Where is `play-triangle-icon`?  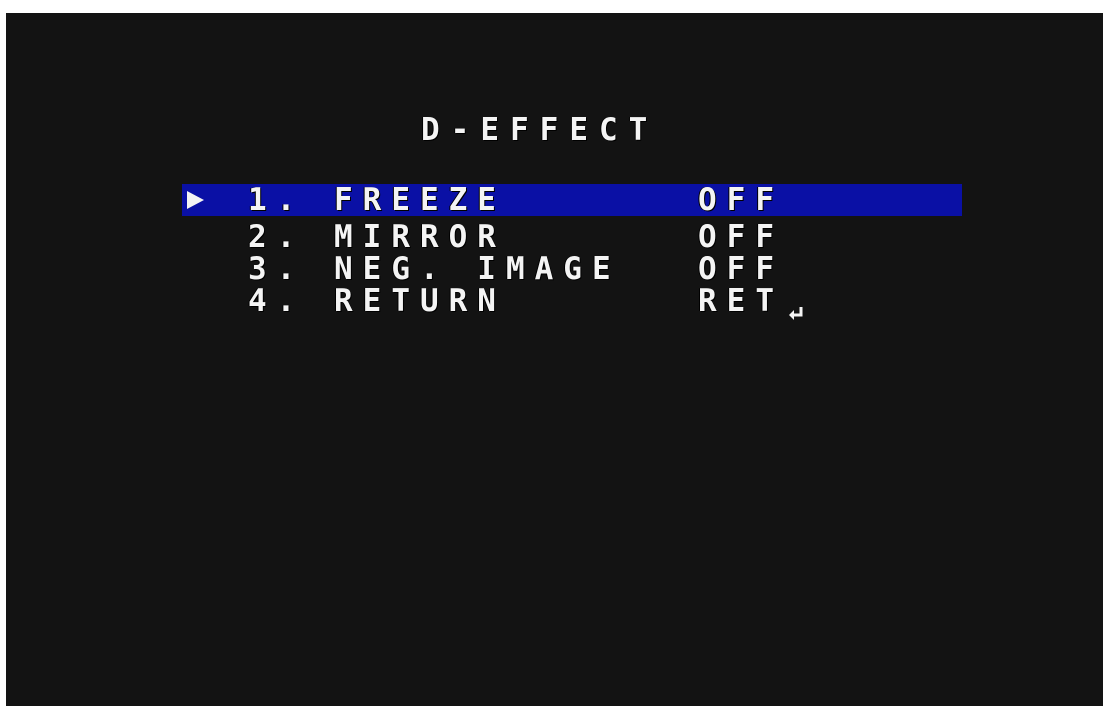 play-triangle-icon is located at coordinates (195, 200).